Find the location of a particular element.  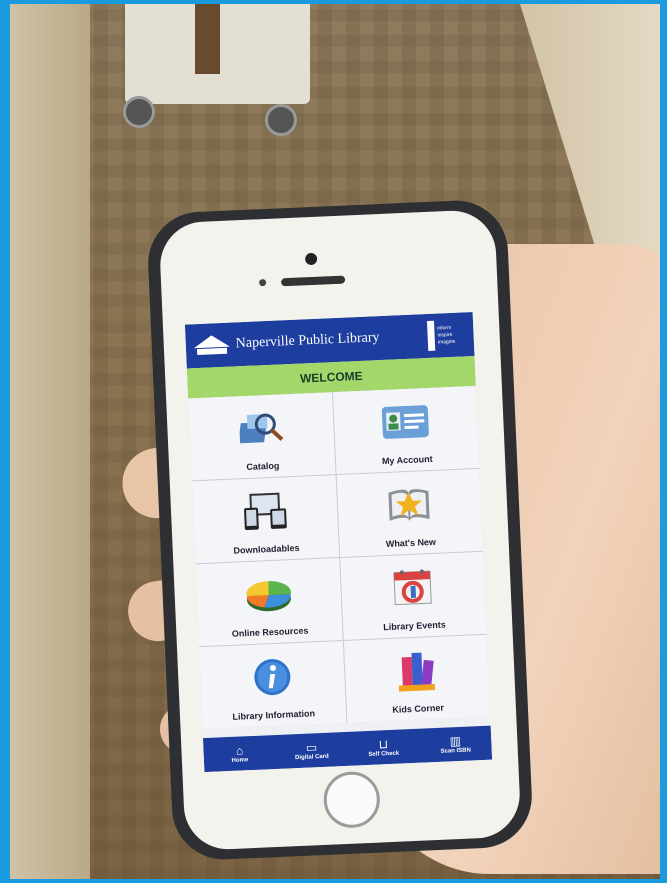

tile-label: My Account is located at coordinates (407, 460).